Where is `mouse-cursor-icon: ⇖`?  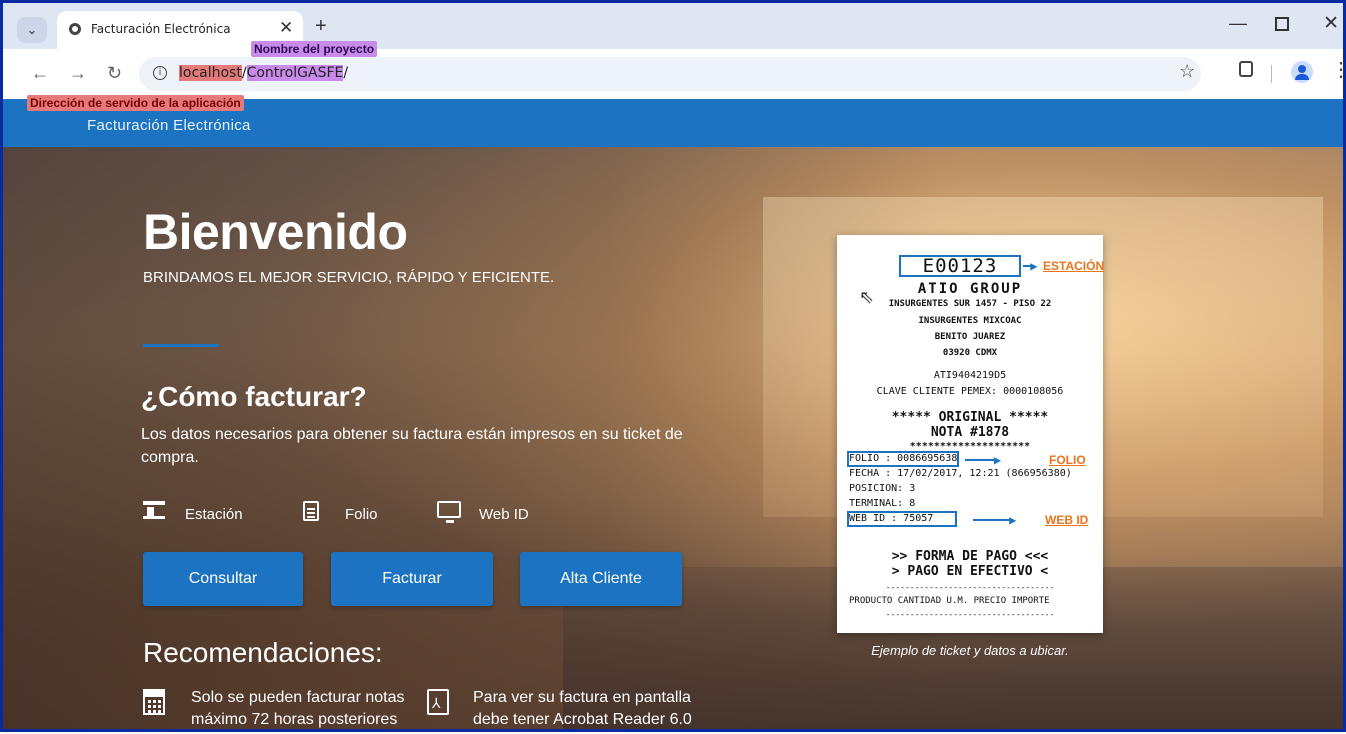 mouse-cursor-icon: ⇖ is located at coordinates (867, 297).